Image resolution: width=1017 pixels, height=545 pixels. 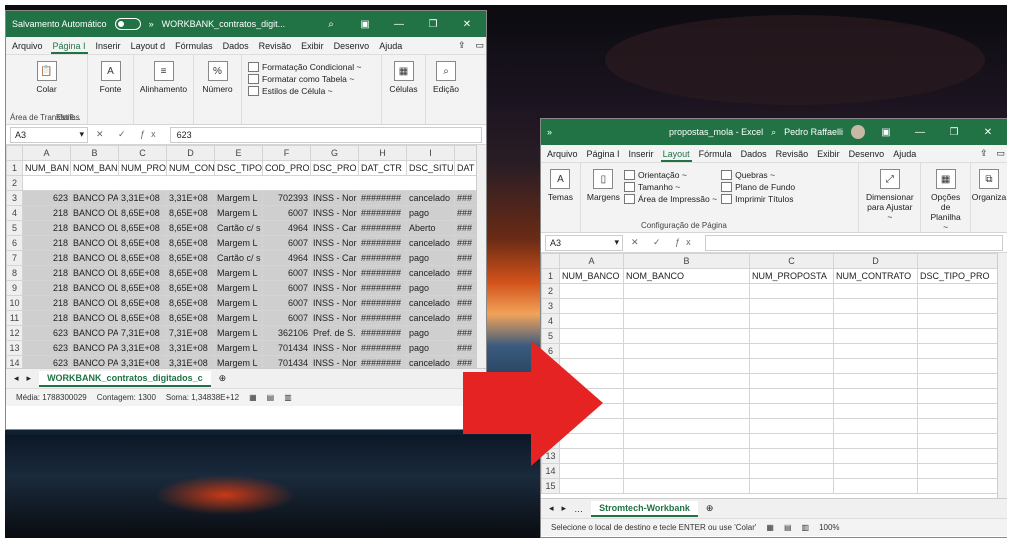 I want to click on page-break-icon: ▥, so click(x=288, y=397).